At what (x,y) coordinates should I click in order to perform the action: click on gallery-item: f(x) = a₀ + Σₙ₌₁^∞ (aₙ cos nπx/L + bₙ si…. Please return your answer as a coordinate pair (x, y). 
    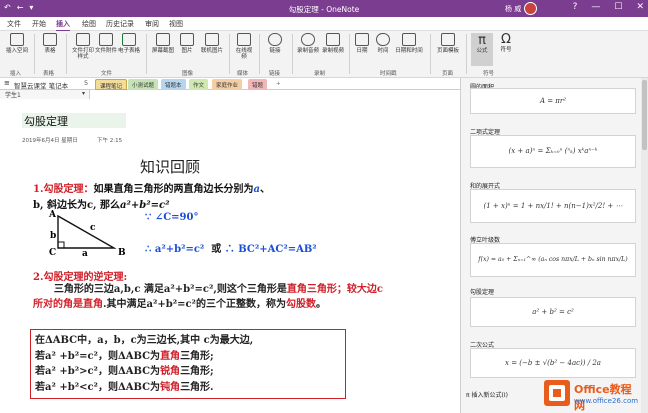
    Looking at the image, I should click on (553, 260).